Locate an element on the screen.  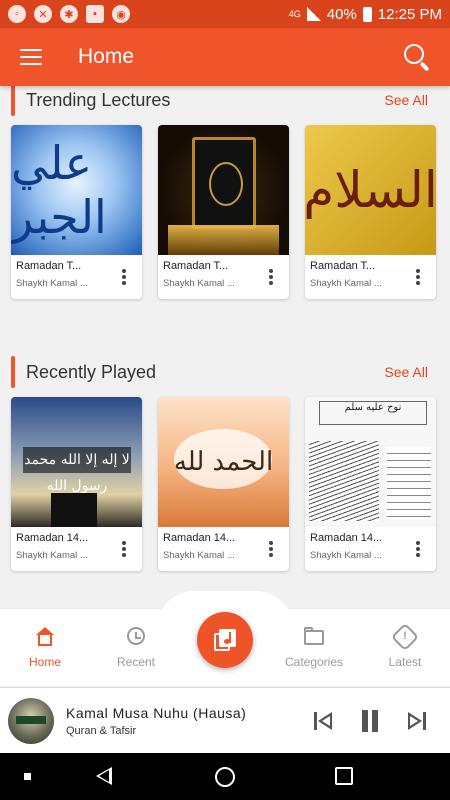
clock: 12:25 PM is located at coordinates (409, 14).